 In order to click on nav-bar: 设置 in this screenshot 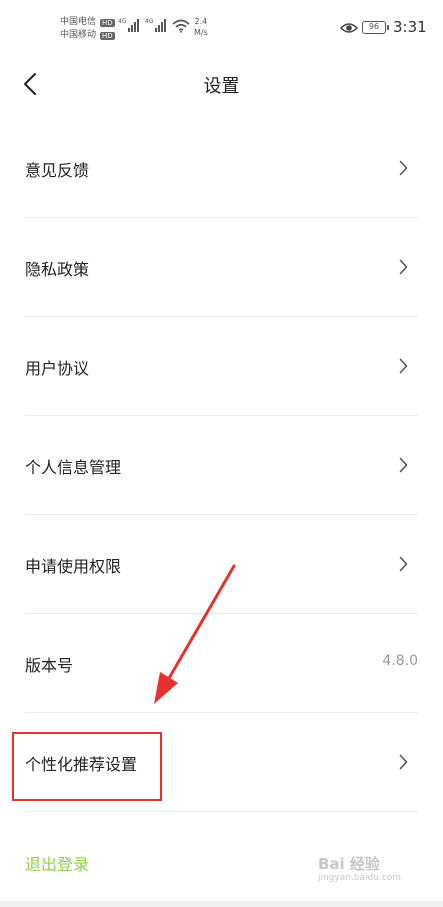, I will do `click(221, 85)`.